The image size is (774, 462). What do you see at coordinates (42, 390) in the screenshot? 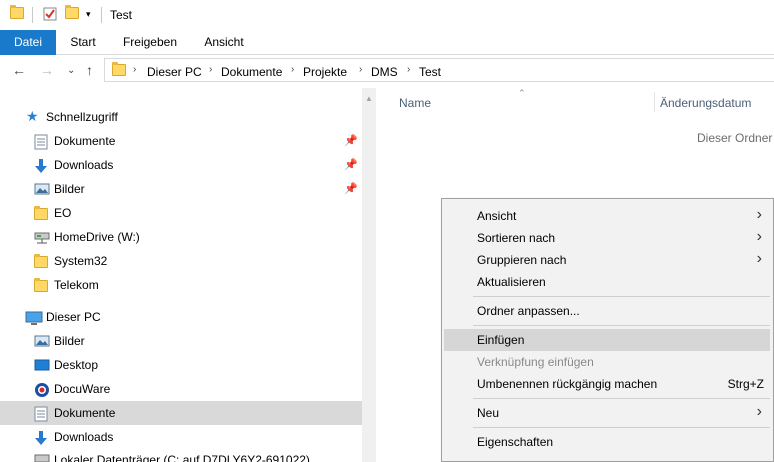
I see `docuware-icon` at bounding box center [42, 390].